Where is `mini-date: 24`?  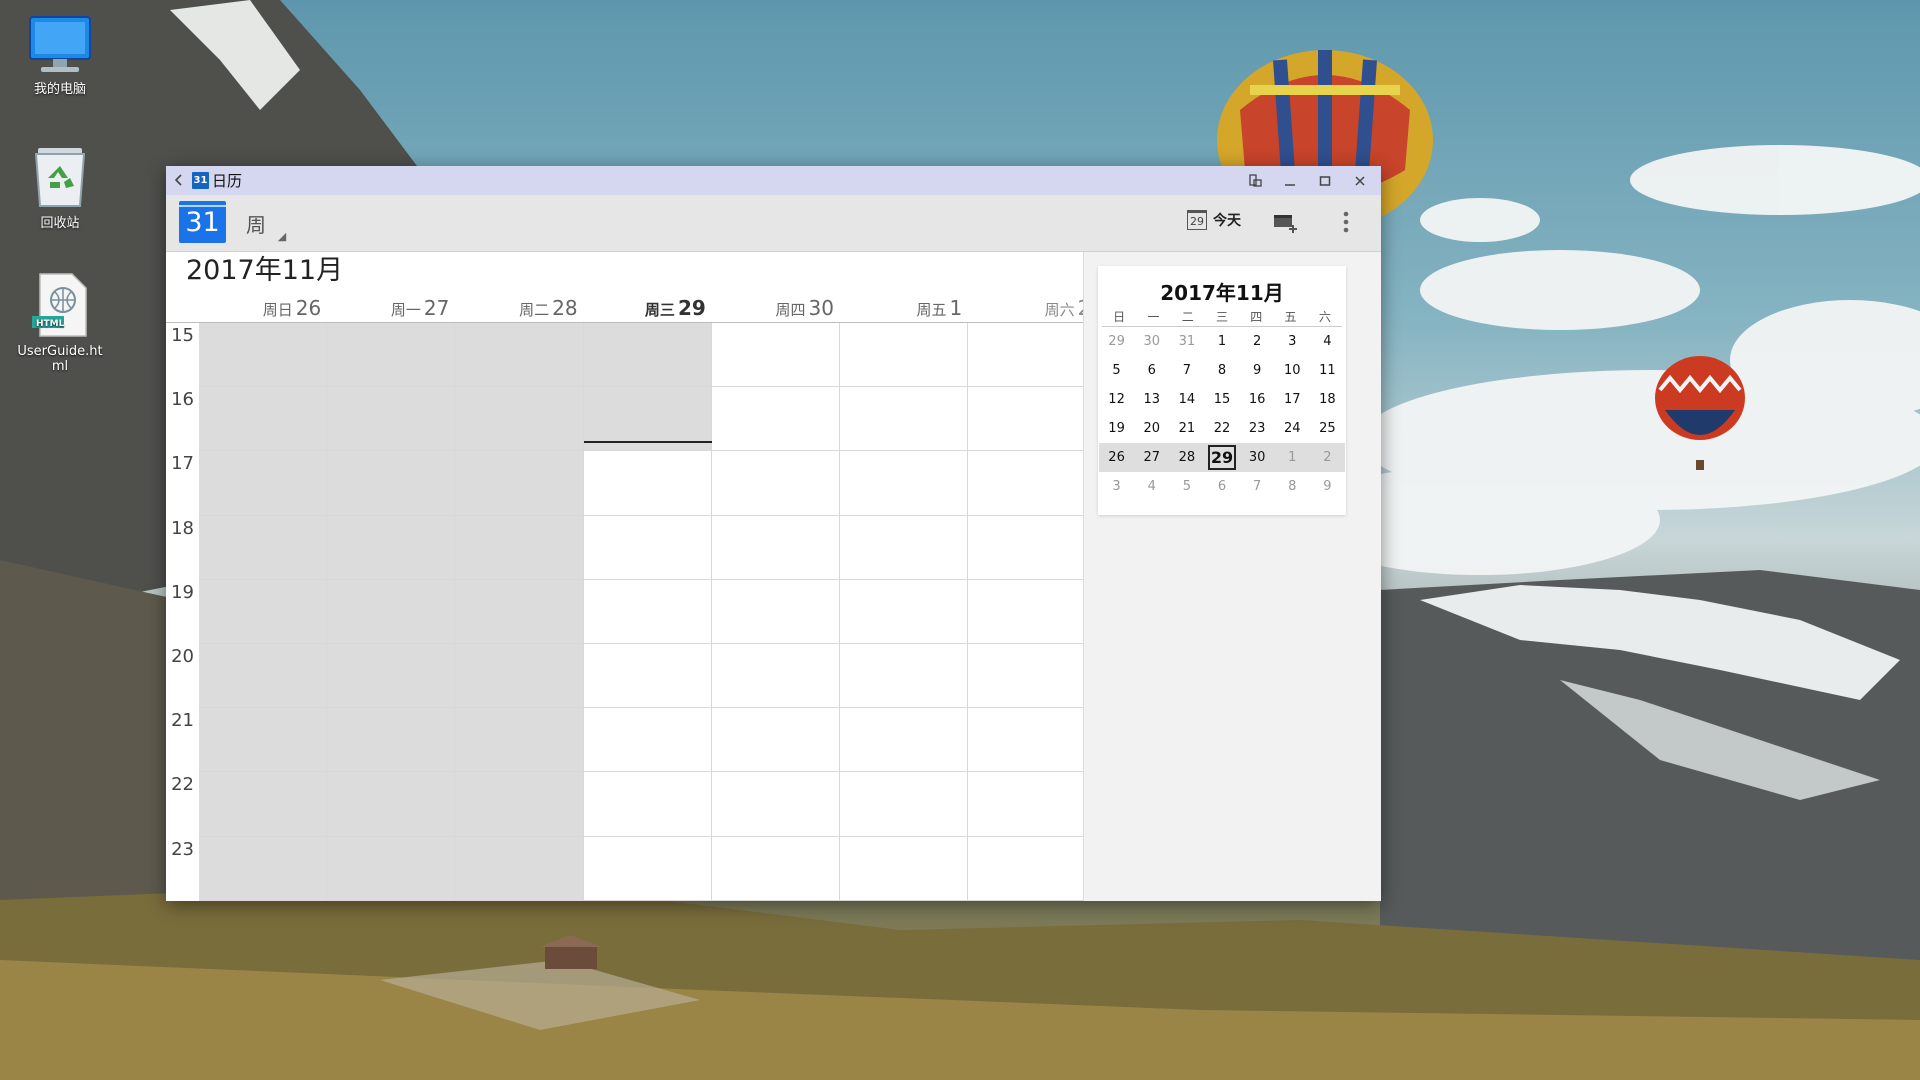
mini-date: 24 is located at coordinates (1292, 428).